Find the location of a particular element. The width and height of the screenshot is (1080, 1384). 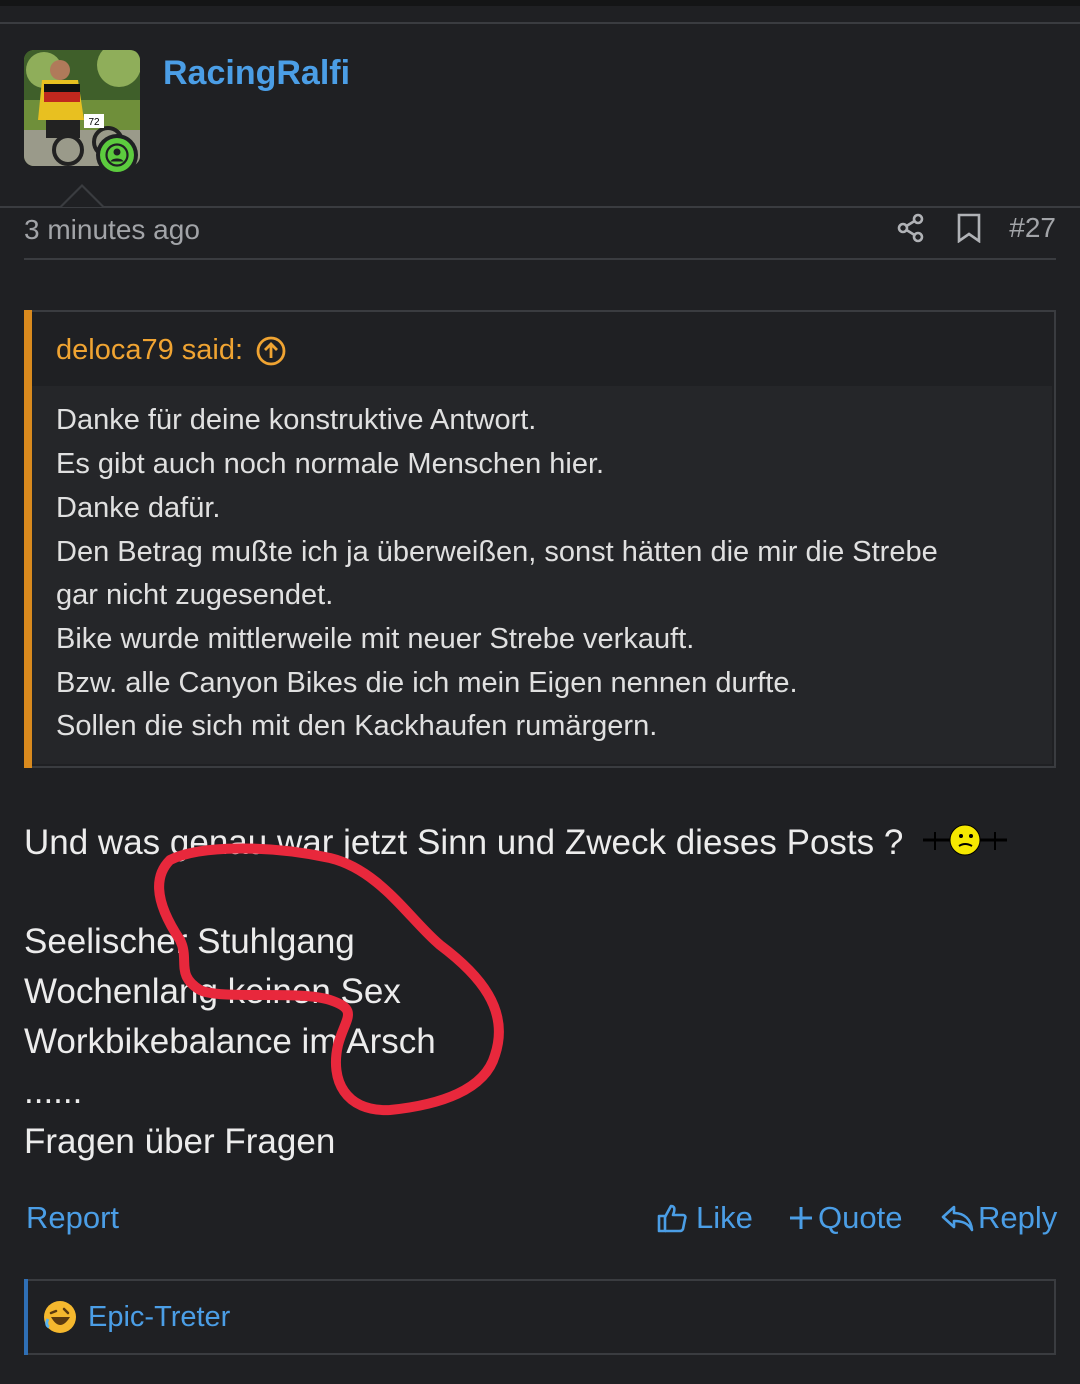

smiley-emoji-icon is located at coordinates (966, 844).